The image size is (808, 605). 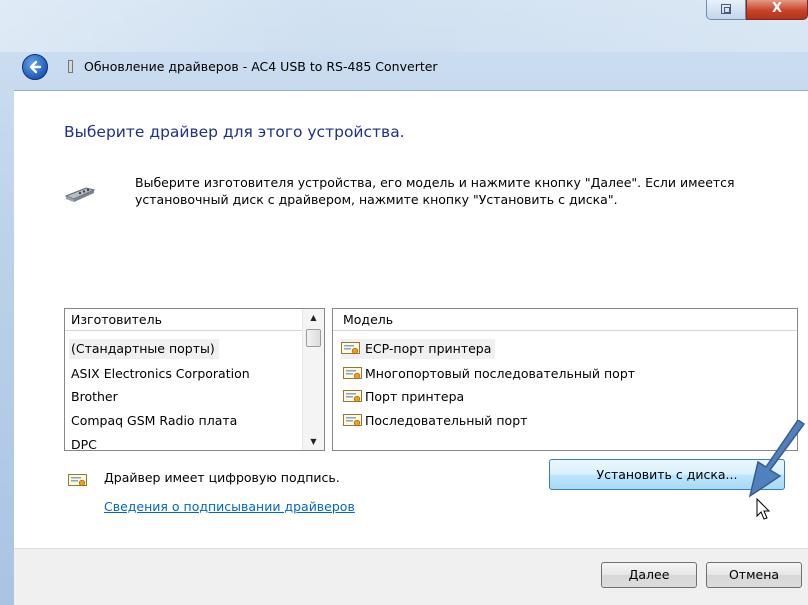 I want to click on model-item-label: ECP-порт принтера, so click(x=428, y=348).